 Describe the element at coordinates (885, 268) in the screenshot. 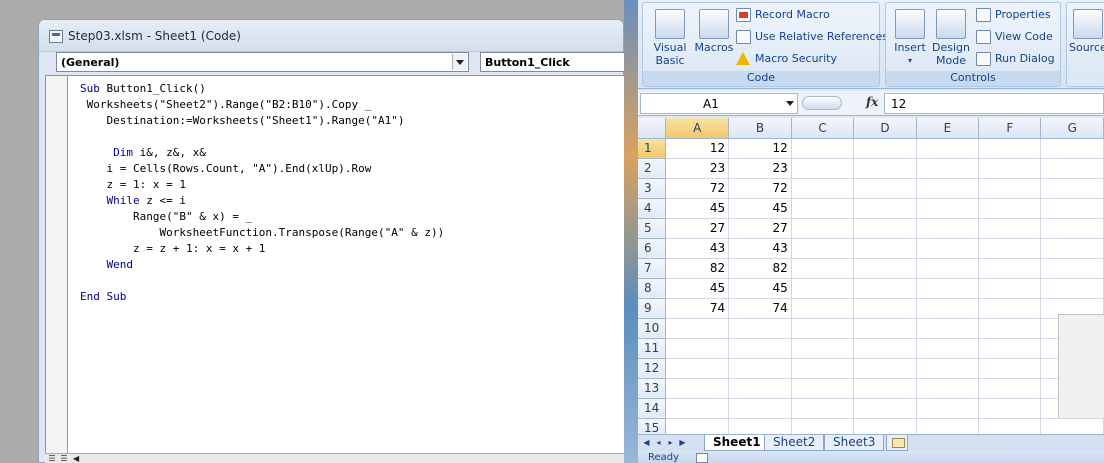

I see `cell-d7` at that location.